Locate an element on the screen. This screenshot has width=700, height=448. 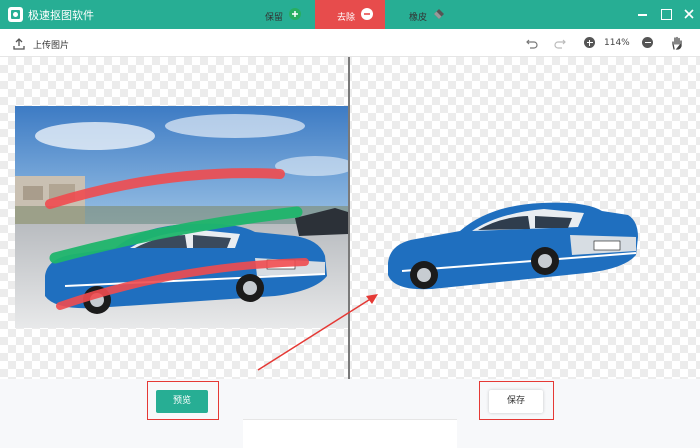
keep-tool: 保留 is located at coordinates (279, 14).